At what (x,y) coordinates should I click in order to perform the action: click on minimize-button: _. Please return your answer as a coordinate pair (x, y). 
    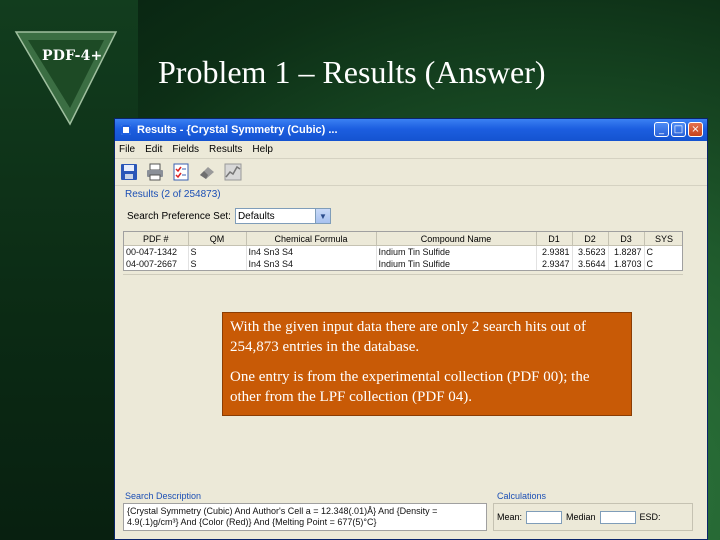
    Looking at the image, I should click on (661, 129).